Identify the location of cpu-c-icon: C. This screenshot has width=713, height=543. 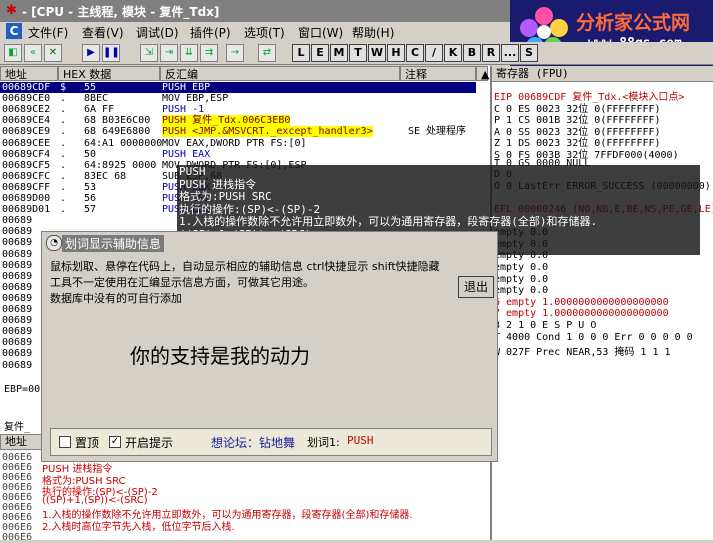
(14, 31).